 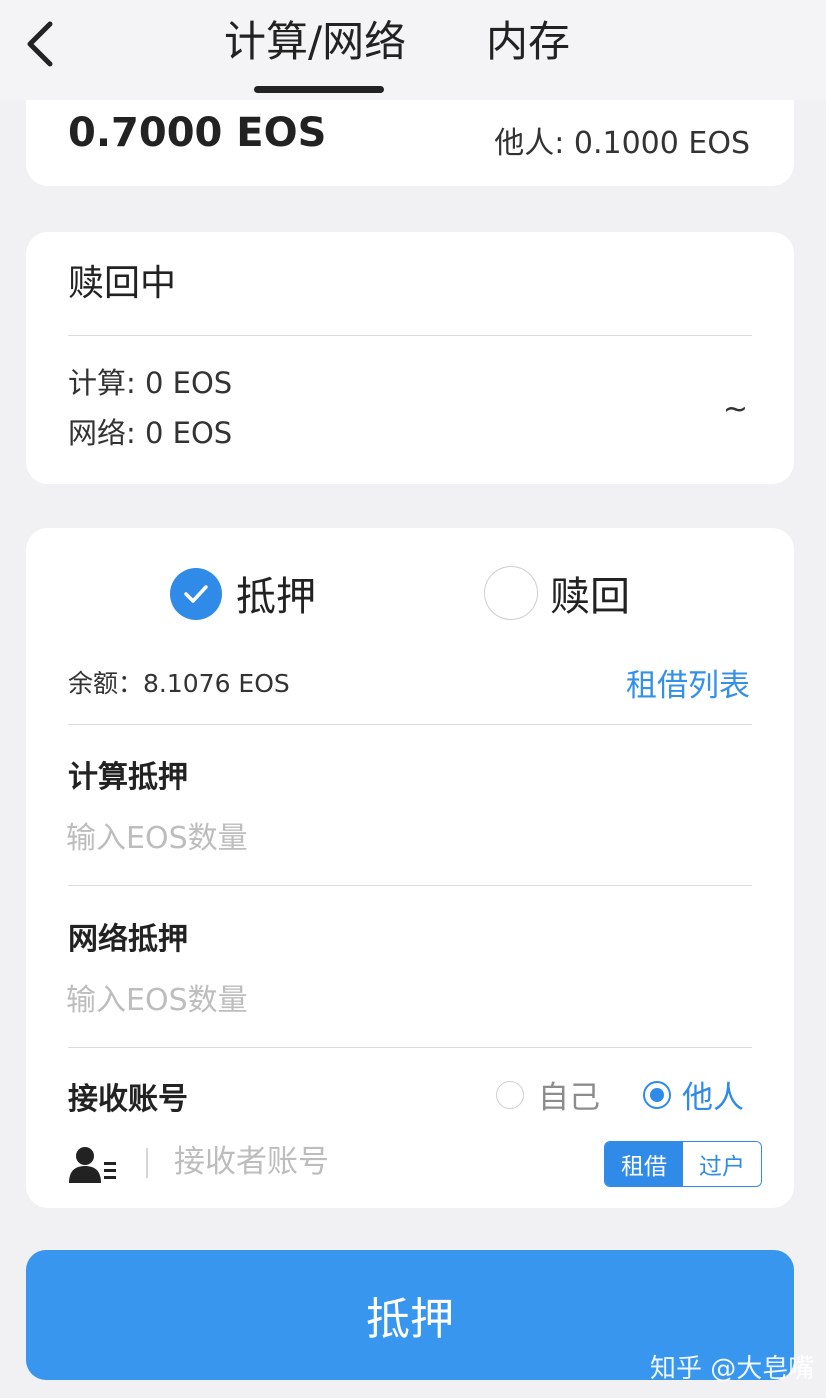 What do you see at coordinates (197, 133) in the screenshot?
I see `staked-amount: 0.7000 EOS` at bounding box center [197, 133].